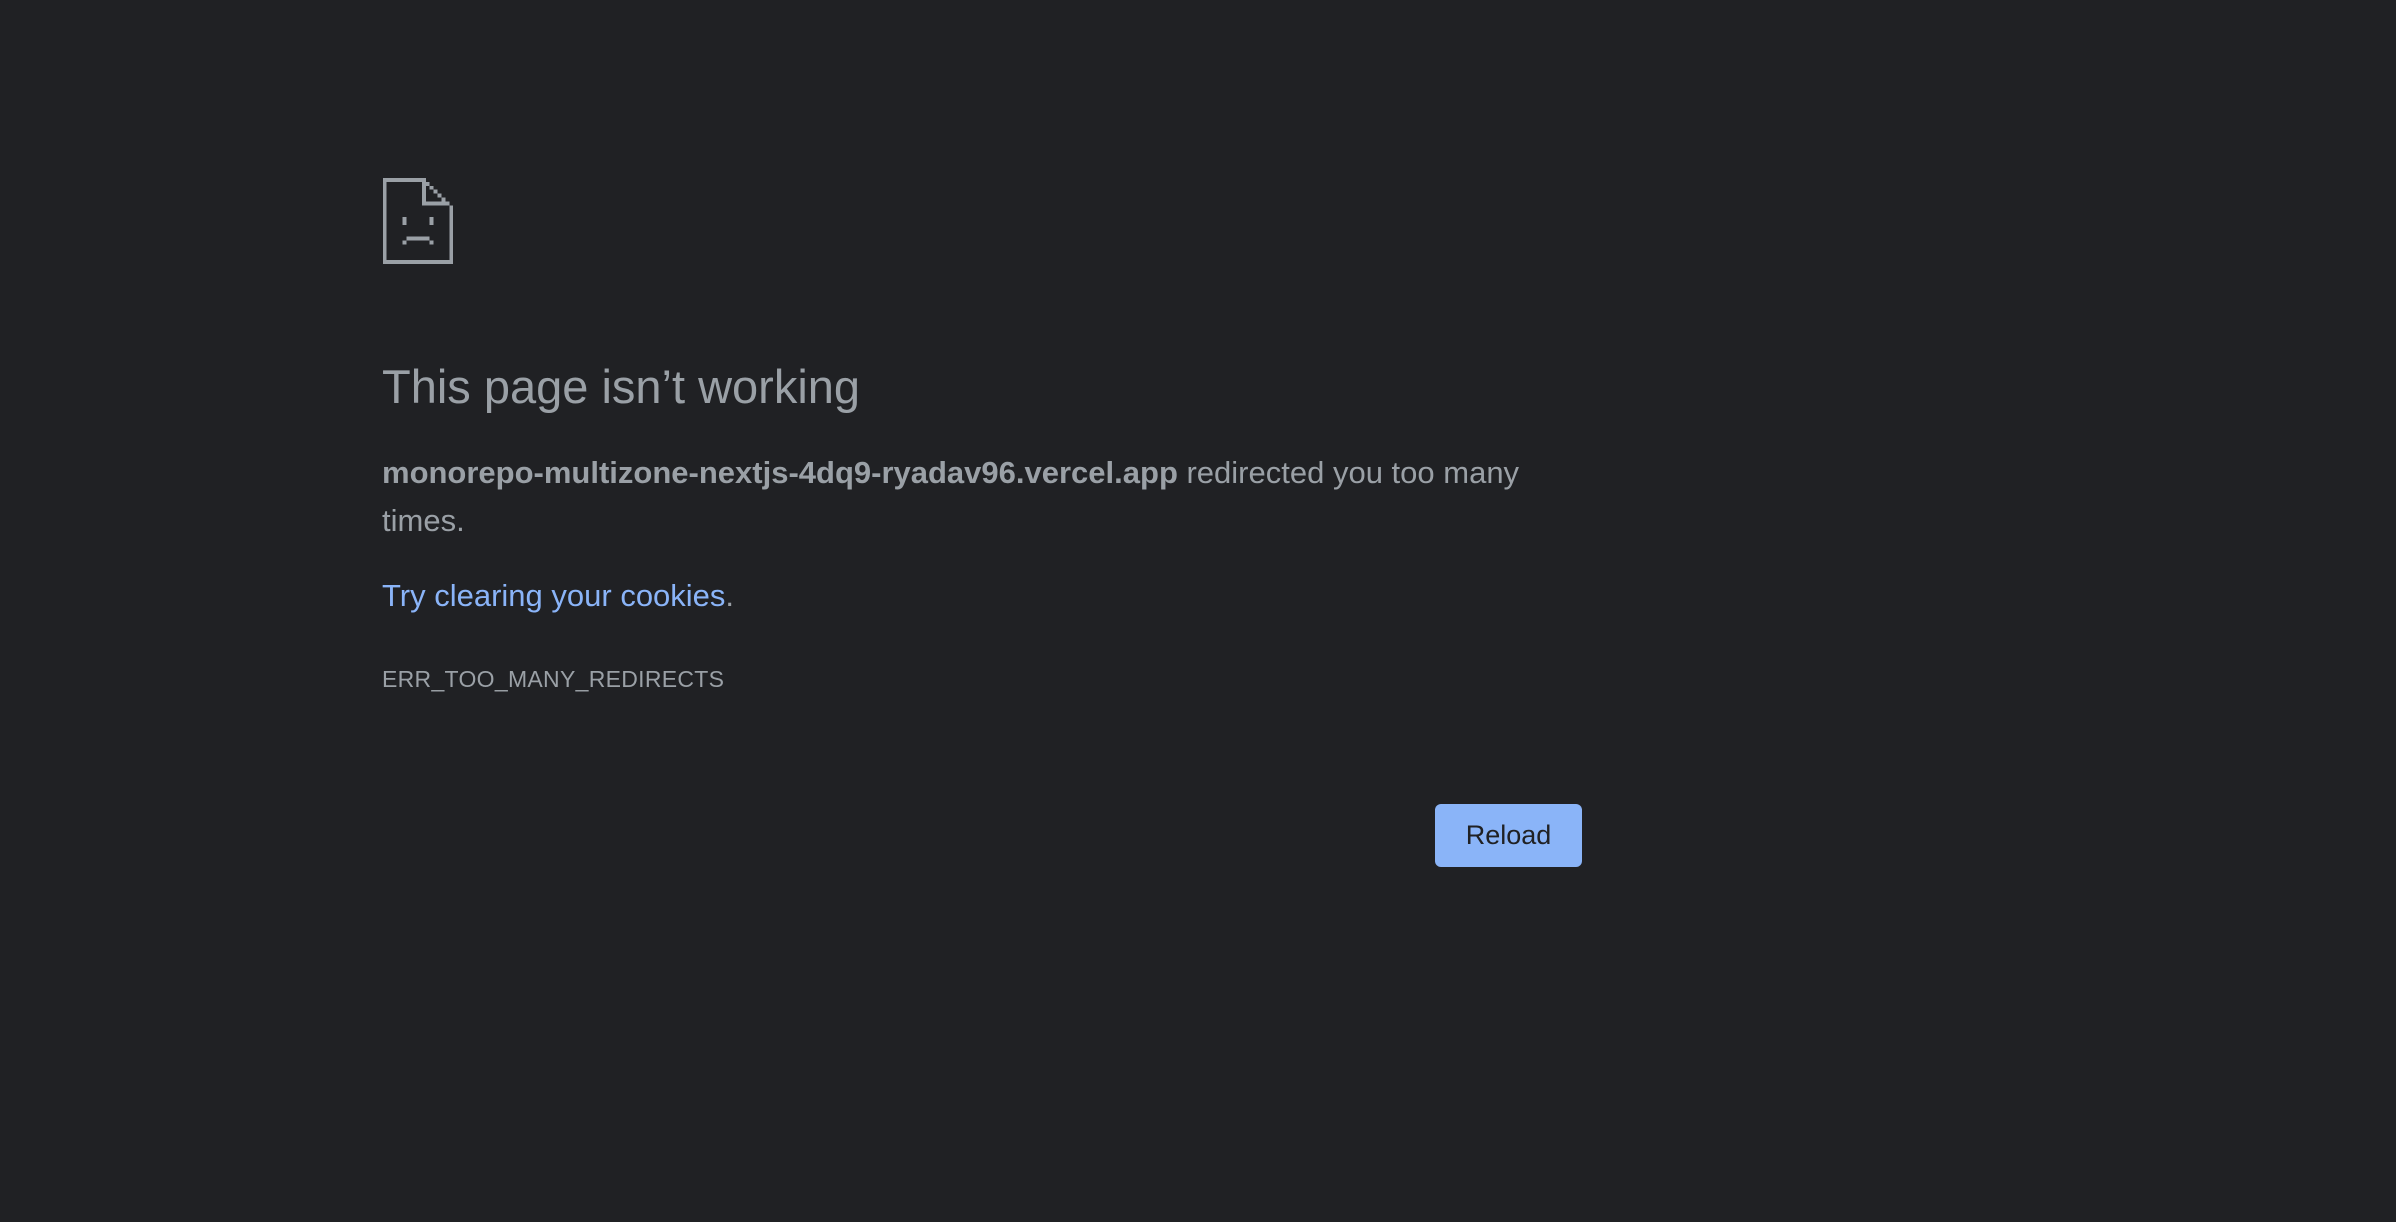  I want to click on suggestion: Try clearing your cookies., so click(558, 596).